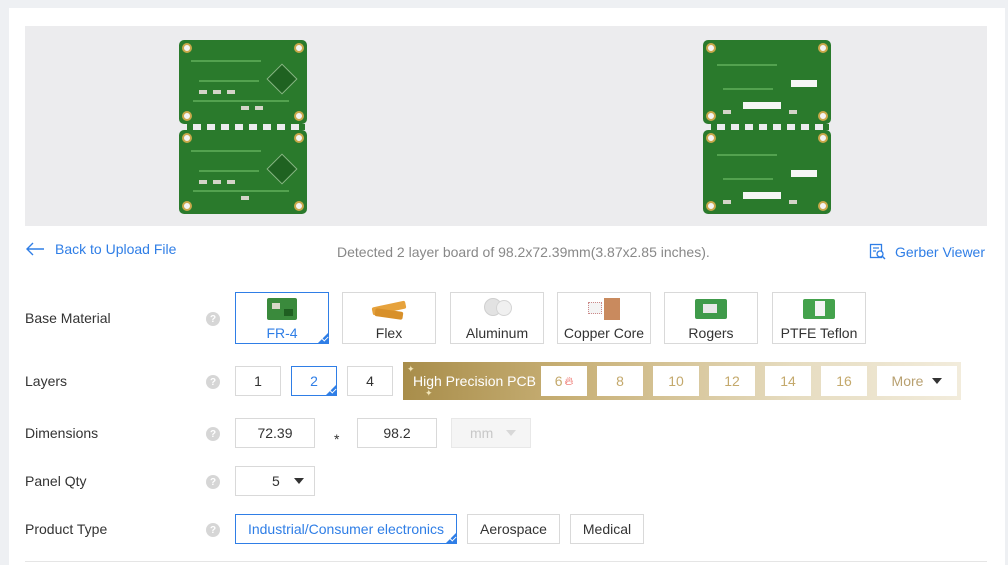 The image size is (1008, 565). What do you see at coordinates (68, 318) in the screenshot?
I see `base-material-label: Base Material` at bounding box center [68, 318].